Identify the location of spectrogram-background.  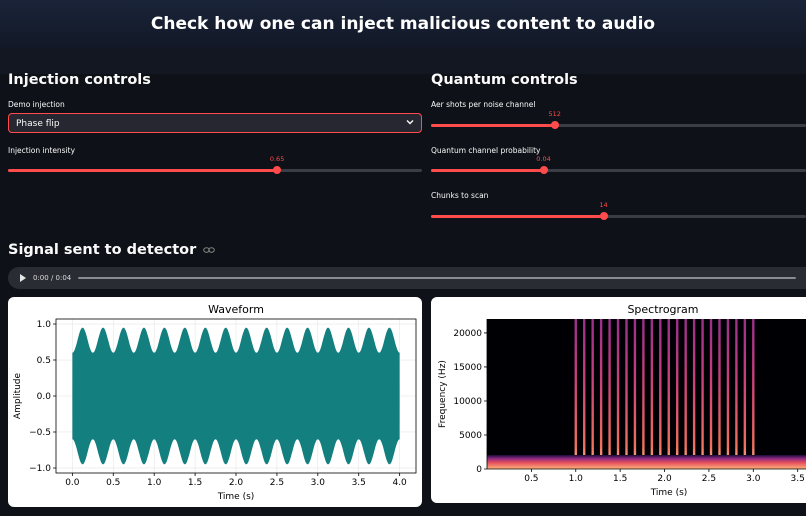
(646, 394).